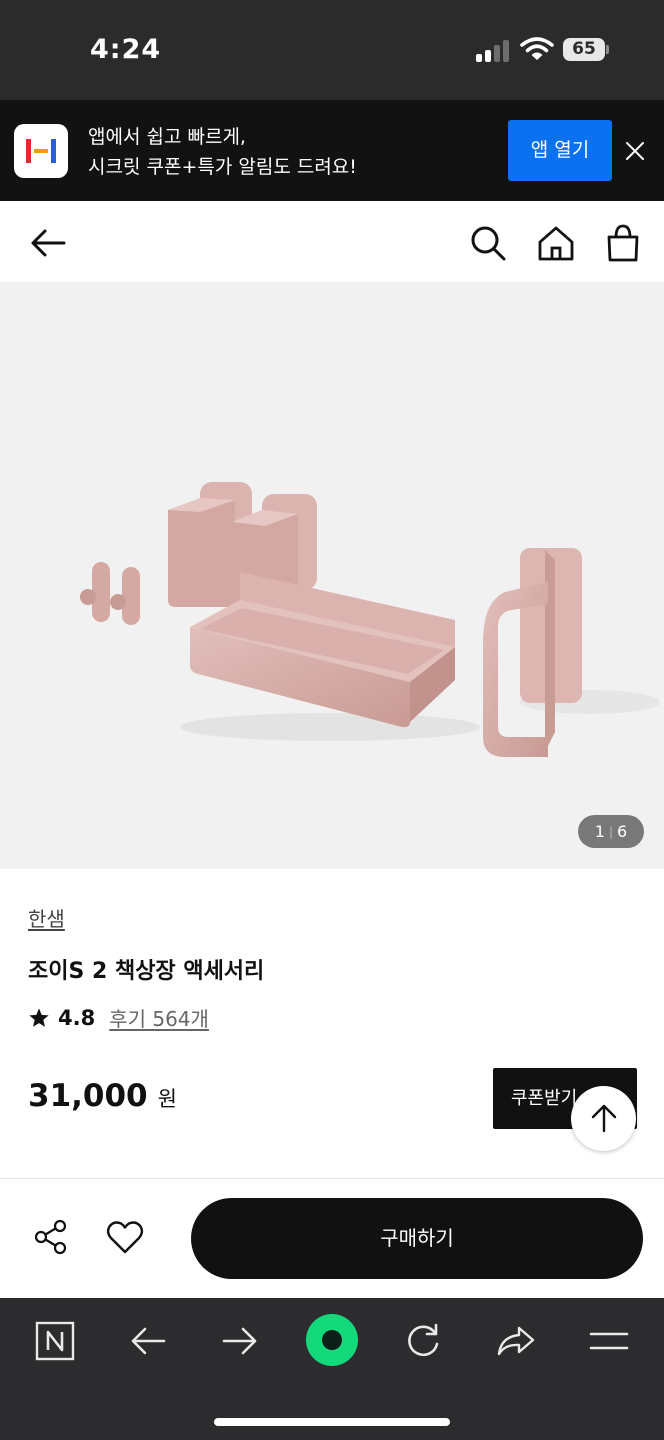 This screenshot has height=1440, width=664. What do you see at coordinates (560, 150) in the screenshot?
I see `open-app-button: 앱 열기` at bounding box center [560, 150].